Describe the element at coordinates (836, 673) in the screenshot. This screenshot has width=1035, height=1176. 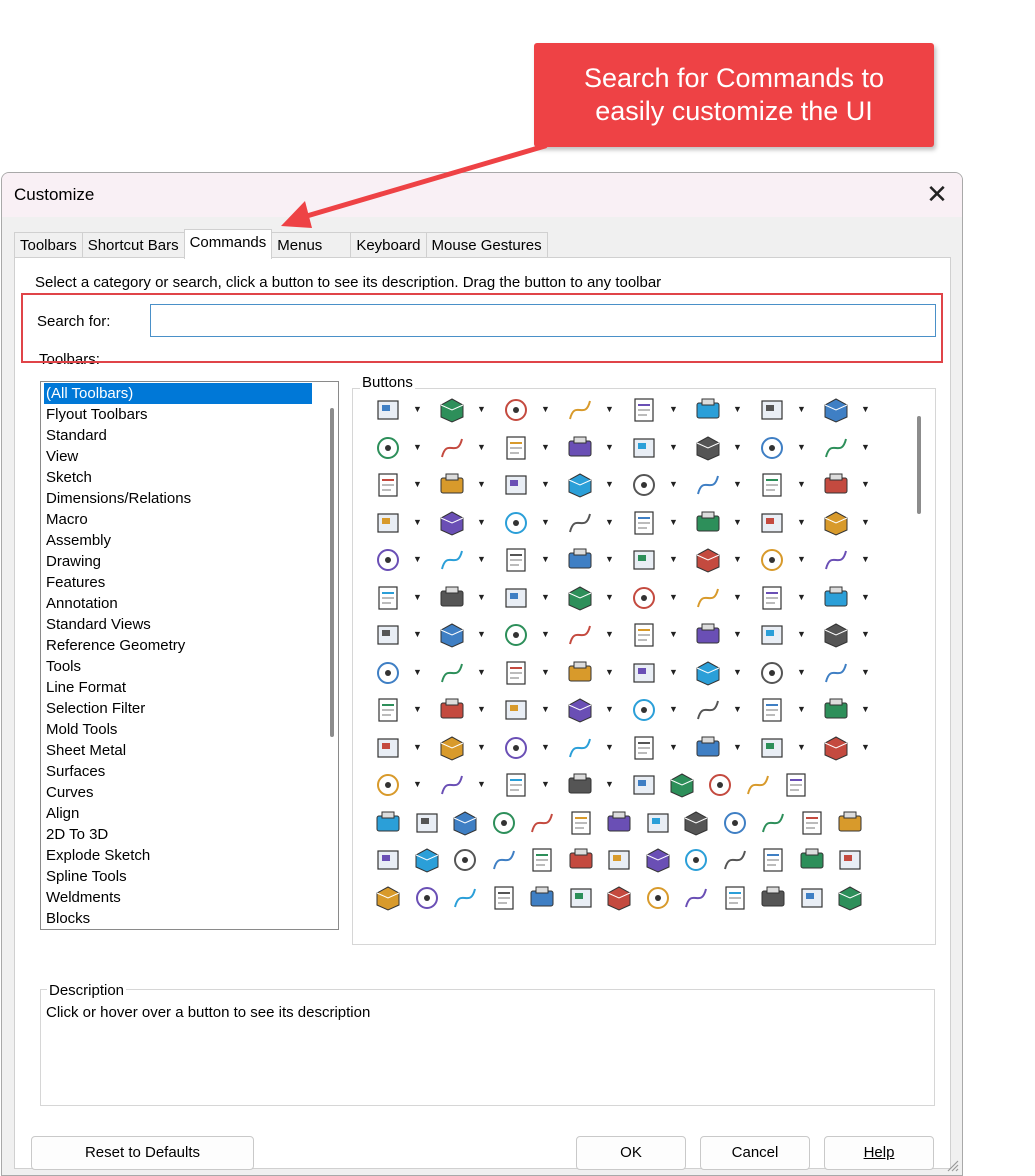
I see `insert-component-icon` at that location.